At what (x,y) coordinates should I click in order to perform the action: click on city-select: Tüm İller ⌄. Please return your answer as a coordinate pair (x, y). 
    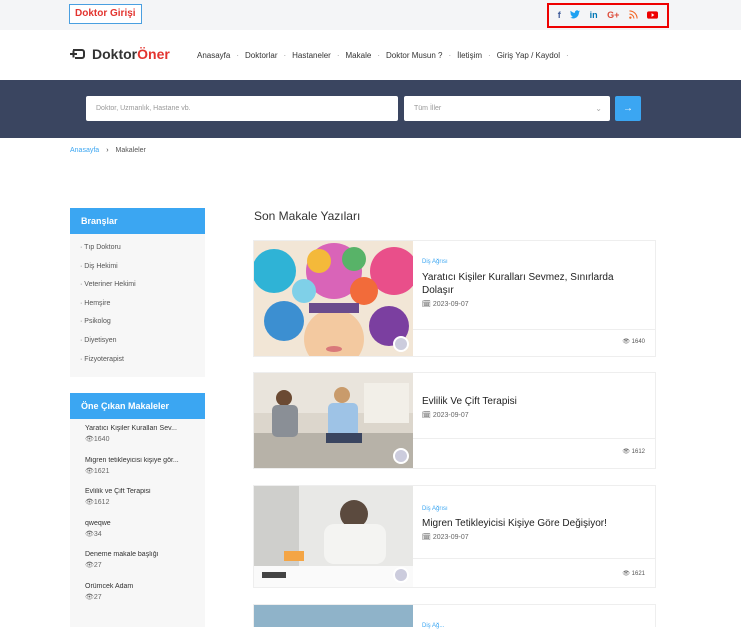
    Looking at the image, I should click on (507, 108).